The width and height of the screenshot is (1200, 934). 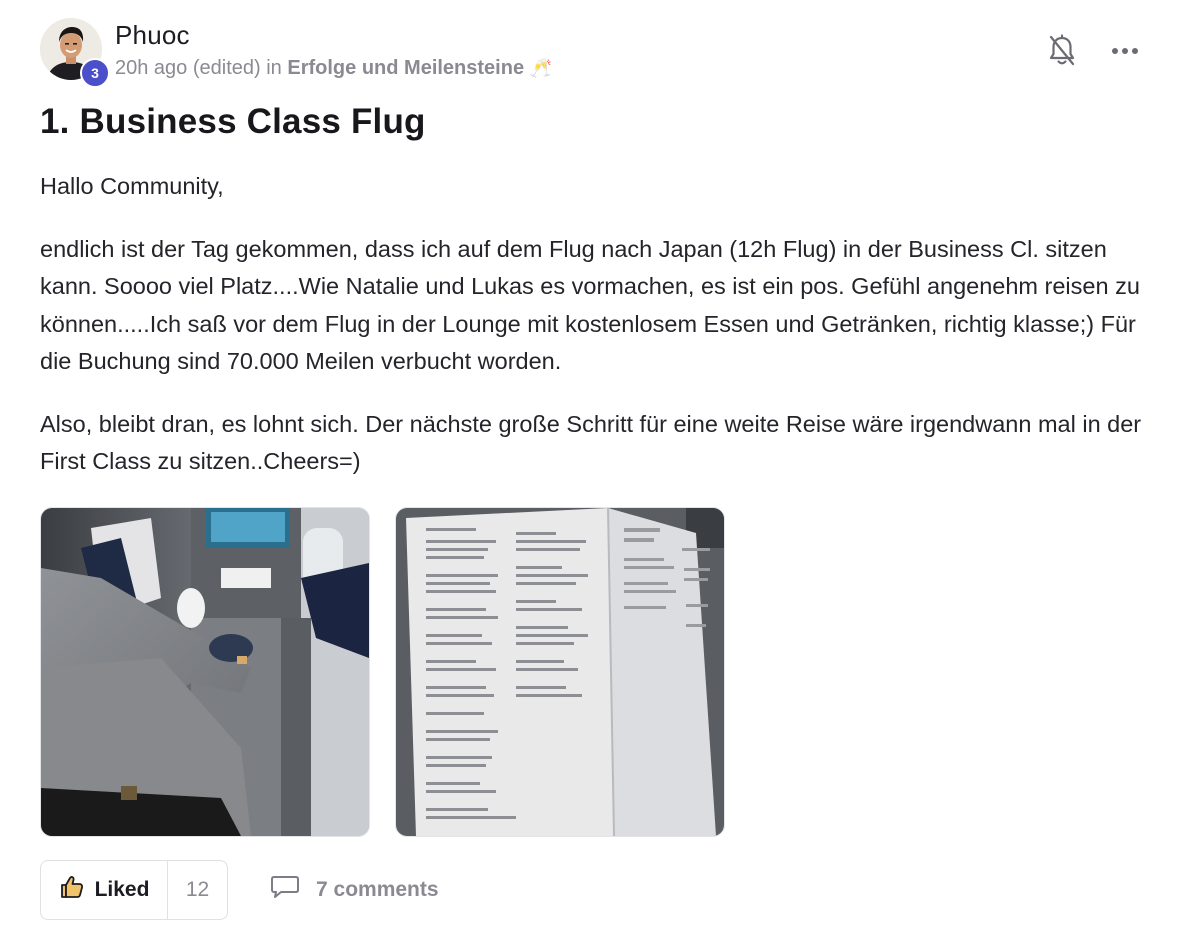 I want to click on more-horizontal-icon, so click(x=1125, y=51).